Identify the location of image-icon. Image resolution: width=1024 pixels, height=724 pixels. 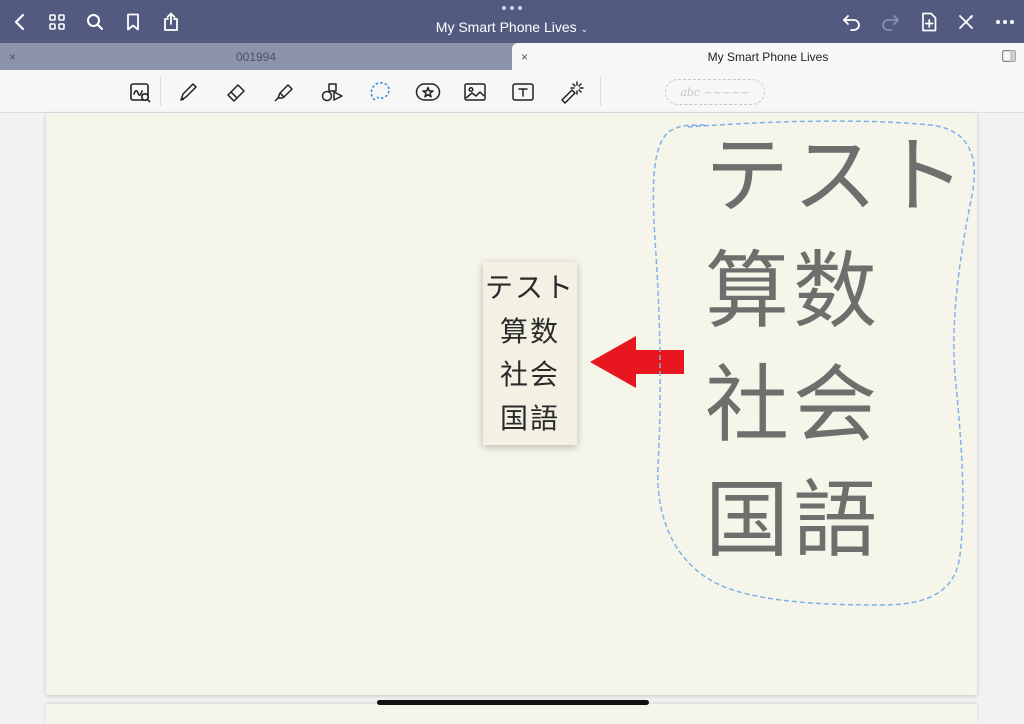
(475, 92).